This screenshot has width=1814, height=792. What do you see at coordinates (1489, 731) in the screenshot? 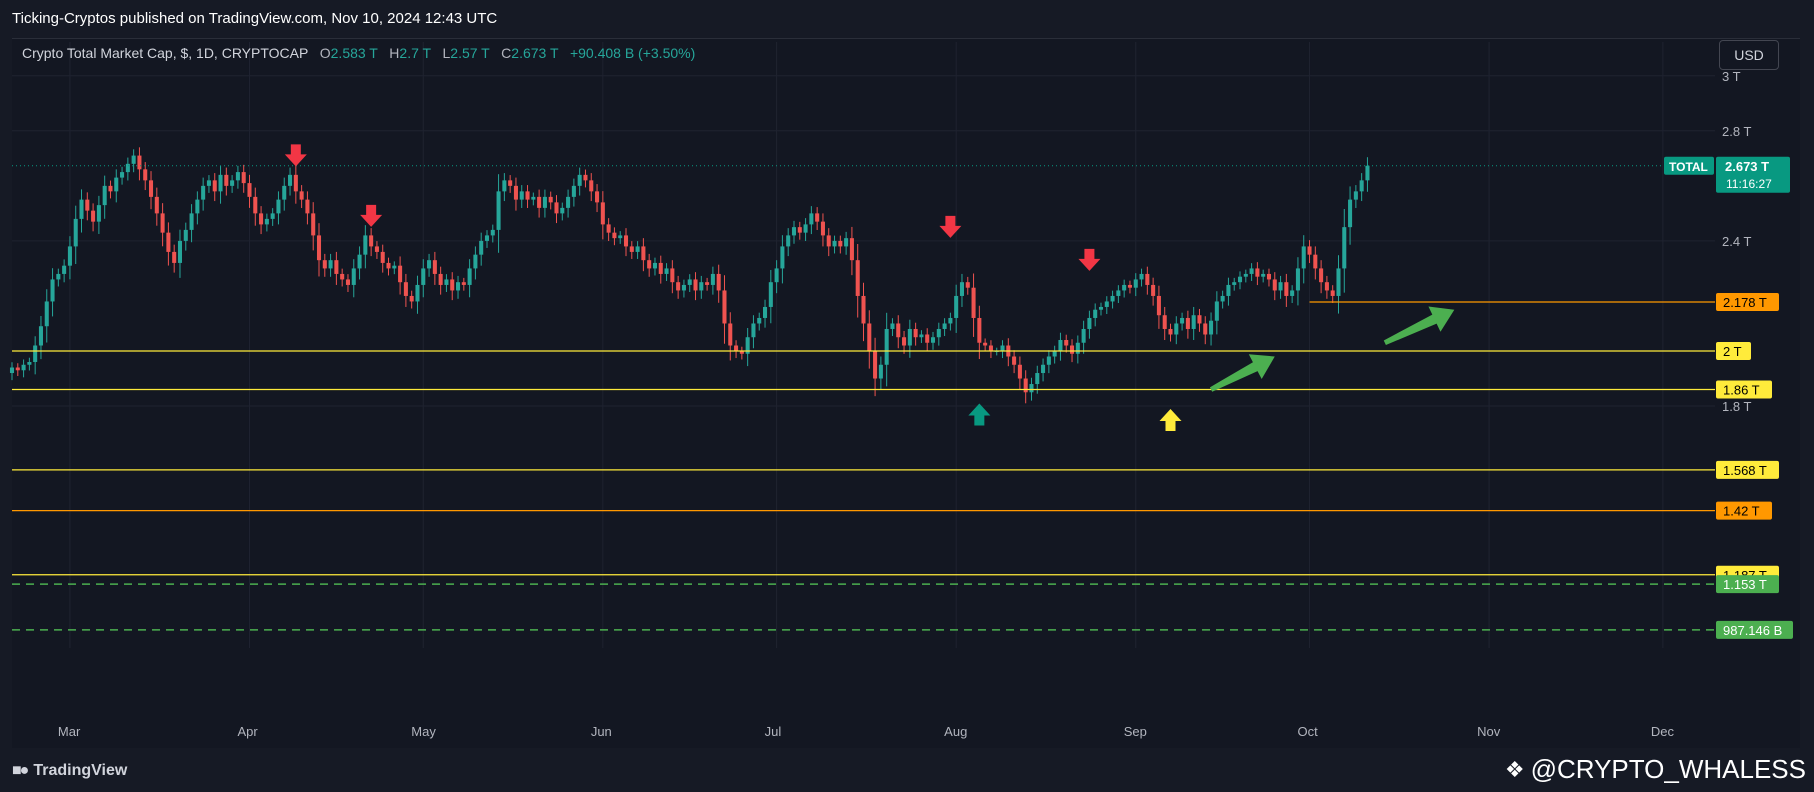
I see `x-tick-label: Nov` at bounding box center [1489, 731].